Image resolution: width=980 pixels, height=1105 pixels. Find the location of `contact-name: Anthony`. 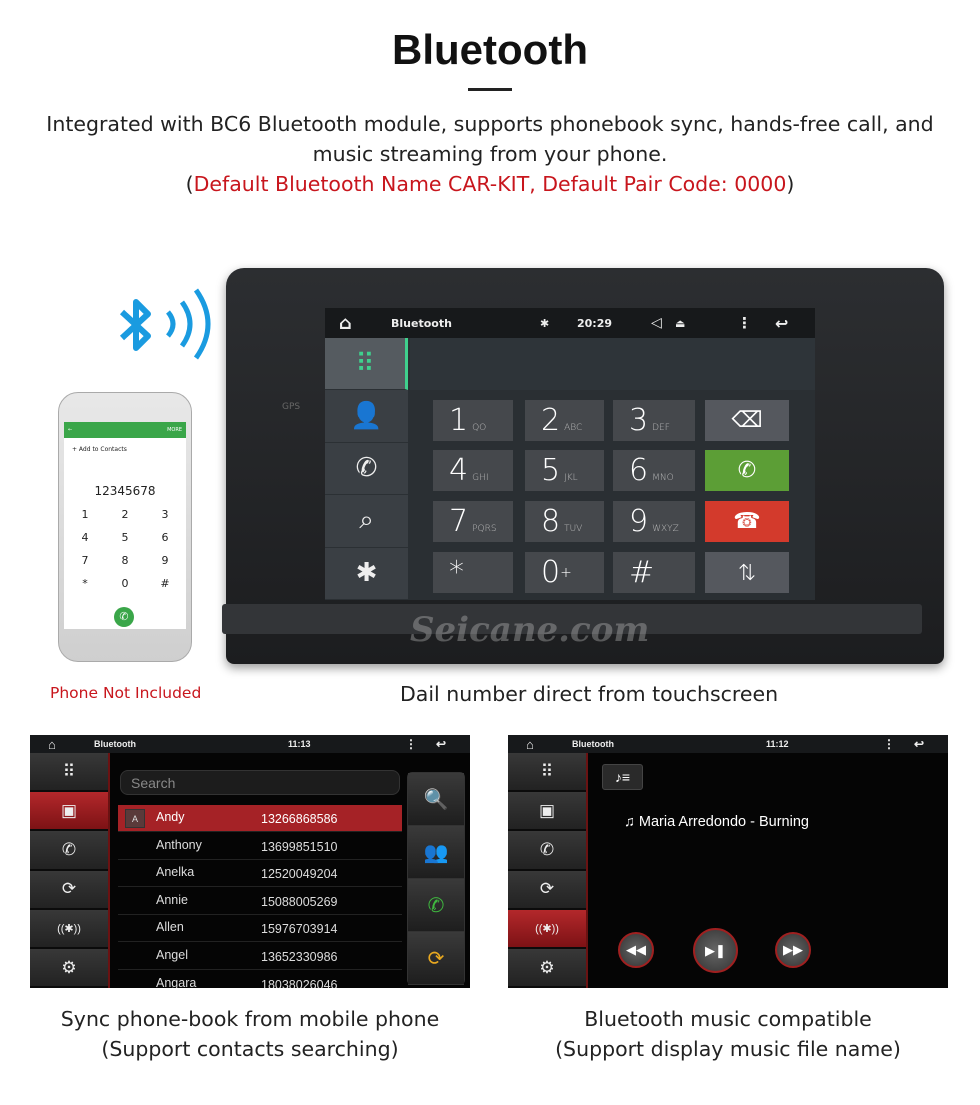

contact-name: Anthony is located at coordinates (179, 844).